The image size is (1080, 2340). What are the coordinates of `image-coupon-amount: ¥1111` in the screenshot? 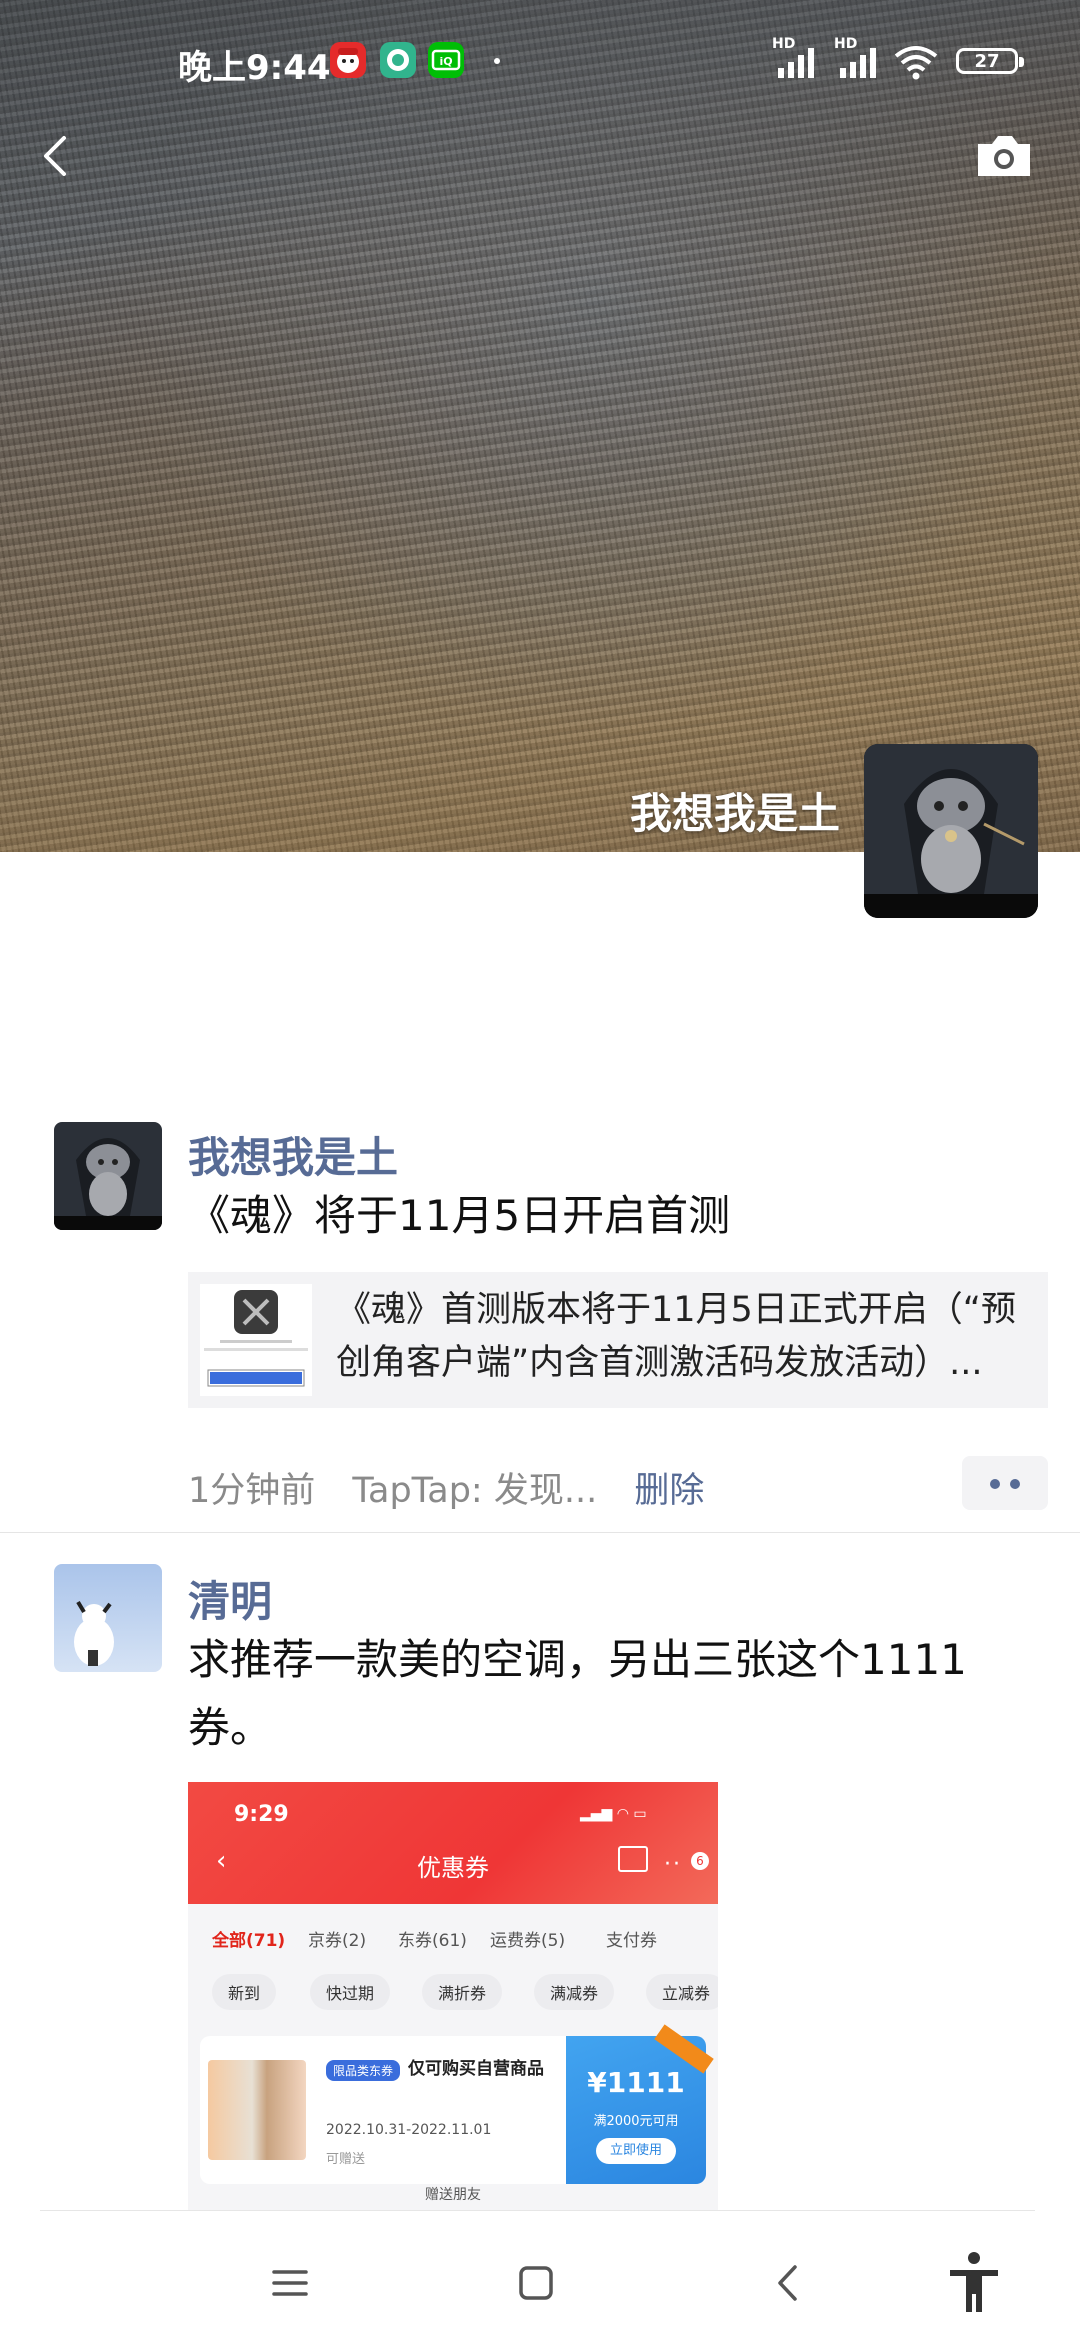 It's located at (636, 2082).